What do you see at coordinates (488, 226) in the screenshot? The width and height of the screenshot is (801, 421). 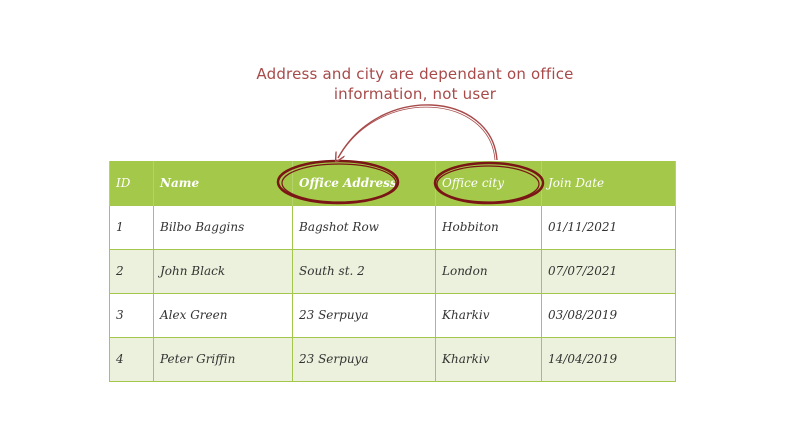 I see `cell-office-city: Hobbiton` at bounding box center [488, 226].